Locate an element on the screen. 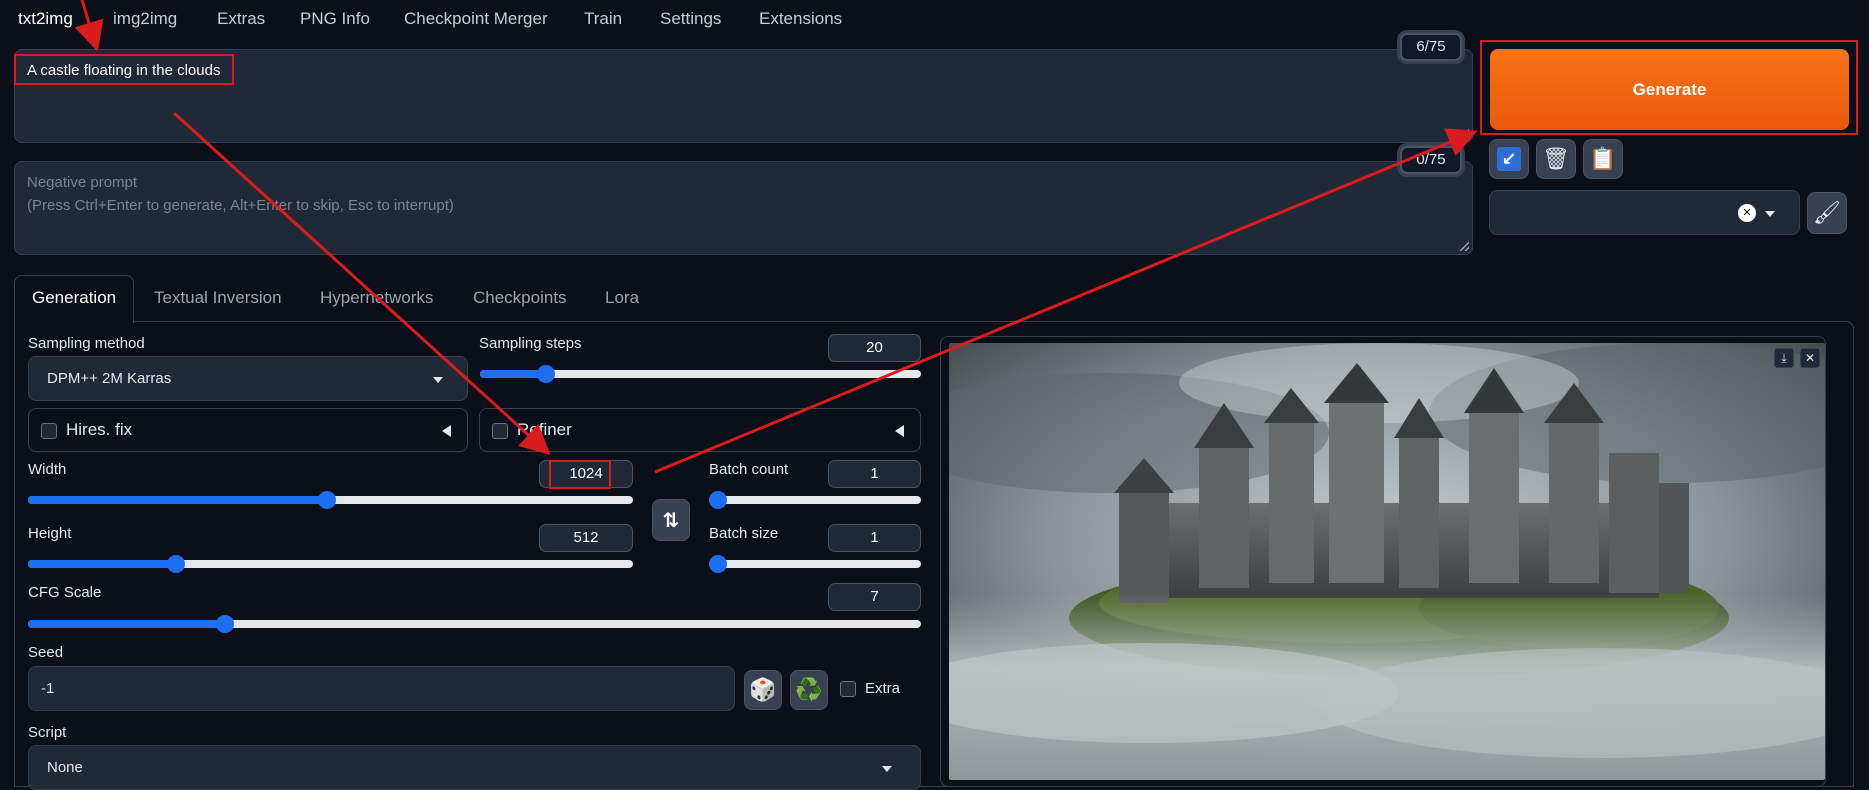 Image resolution: width=1869 pixels, height=790 pixels. refiner-label: Refiner is located at coordinates (544, 429).